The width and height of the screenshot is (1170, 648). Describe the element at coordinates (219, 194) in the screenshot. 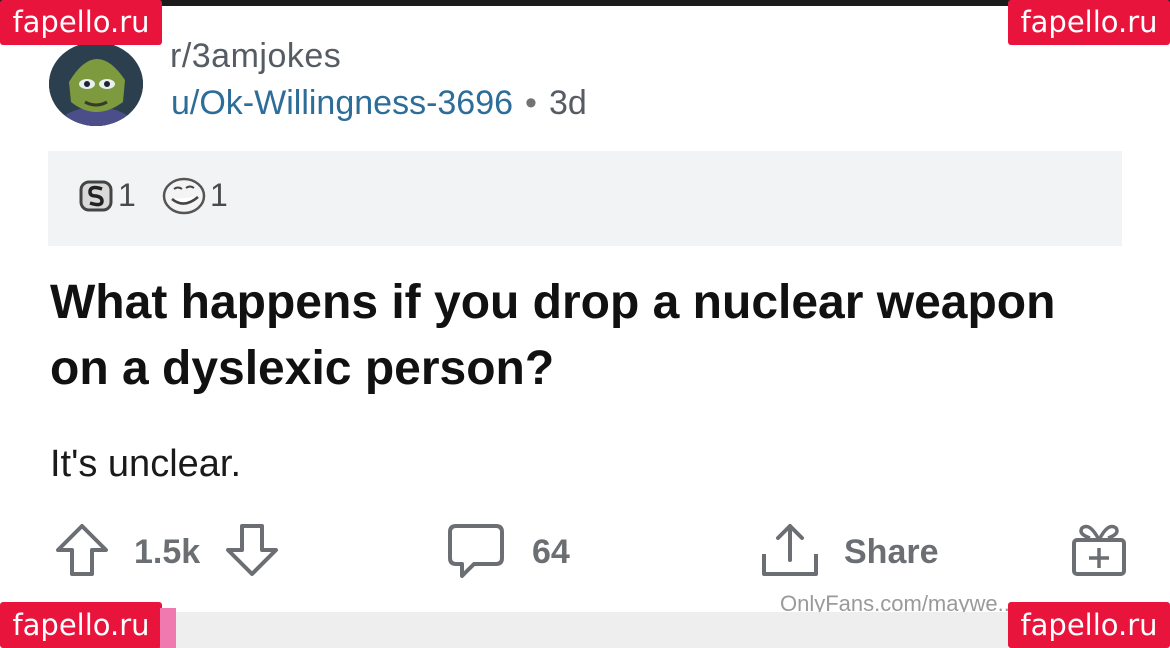

I see `award-laughing-count: 1` at that location.